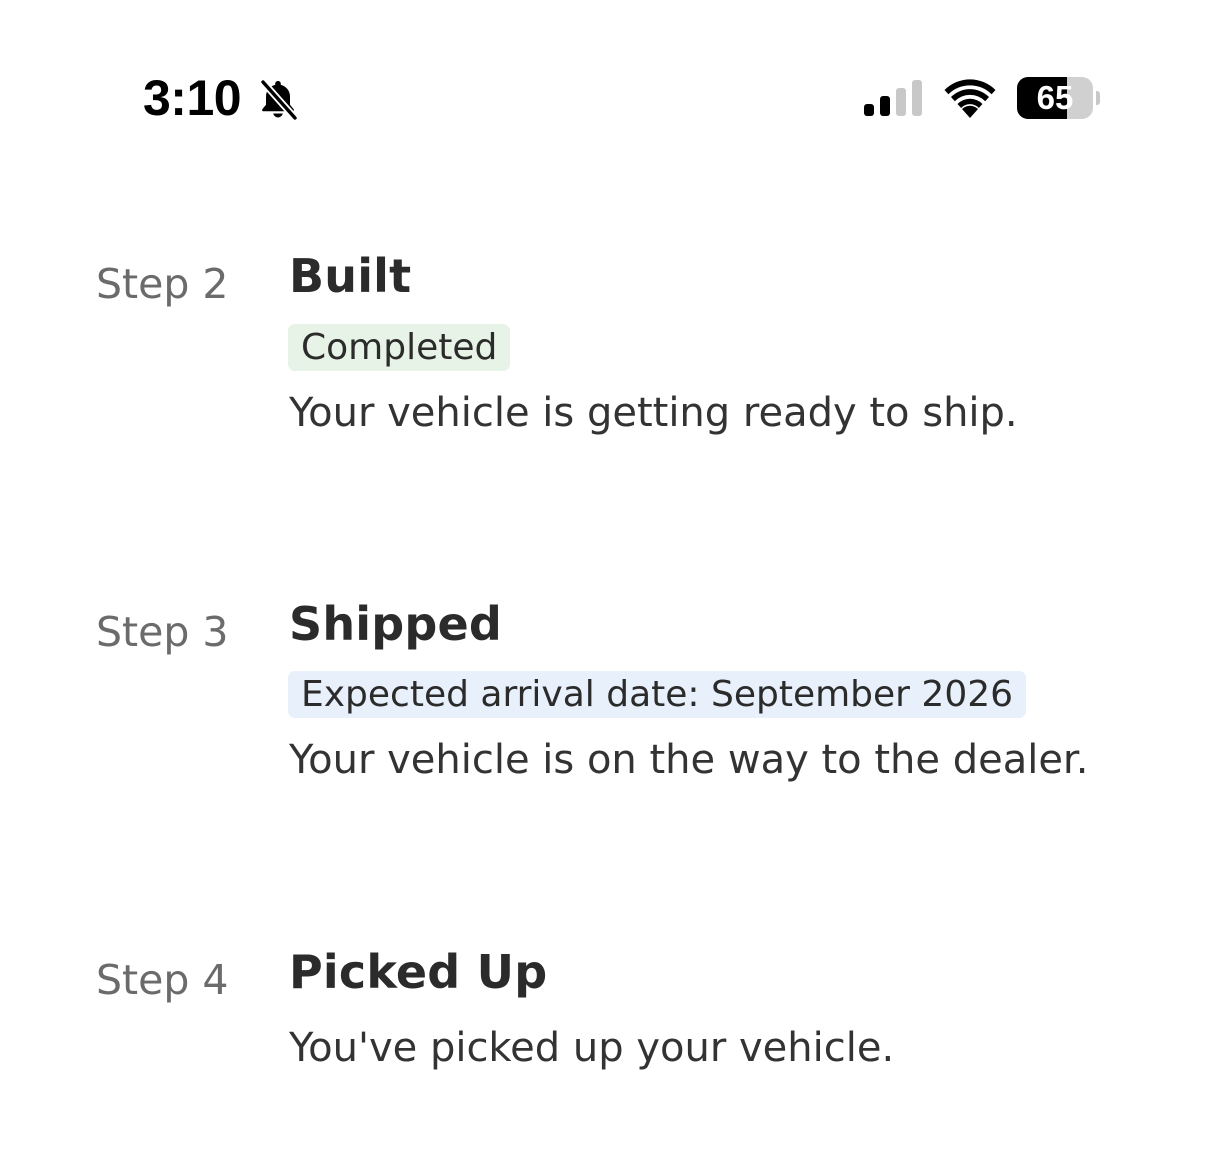 Image resolution: width=1206 pixels, height=1165 pixels. What do you see at coordinates (162, 632) in the screenshot?
I see `step-label: Step 3` at bounding box center [162, 632].